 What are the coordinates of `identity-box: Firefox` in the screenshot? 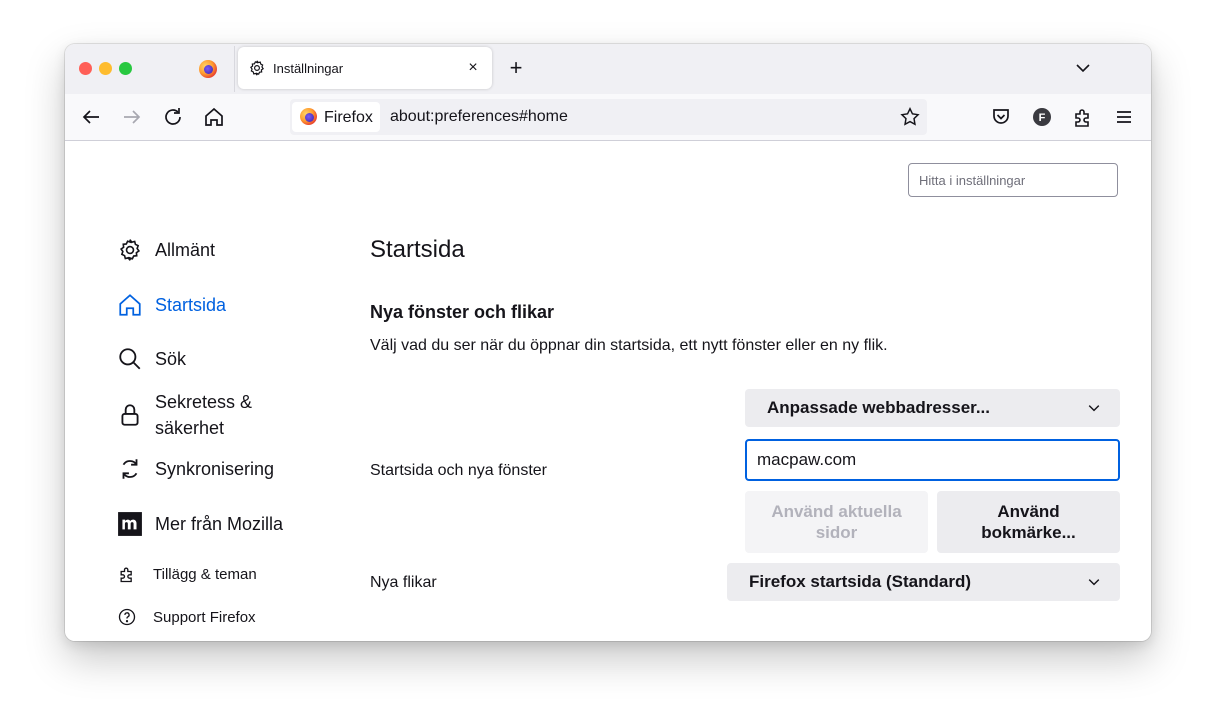 It's located at (336, 117).